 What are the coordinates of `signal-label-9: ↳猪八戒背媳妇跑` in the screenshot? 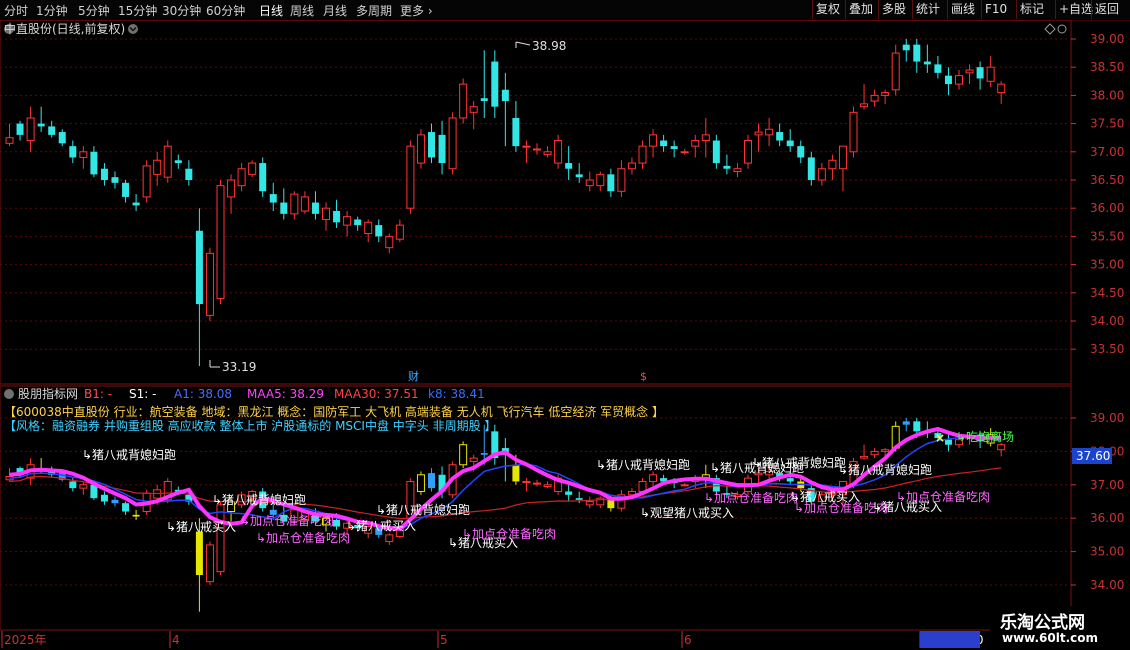 It's located at (643, 464).